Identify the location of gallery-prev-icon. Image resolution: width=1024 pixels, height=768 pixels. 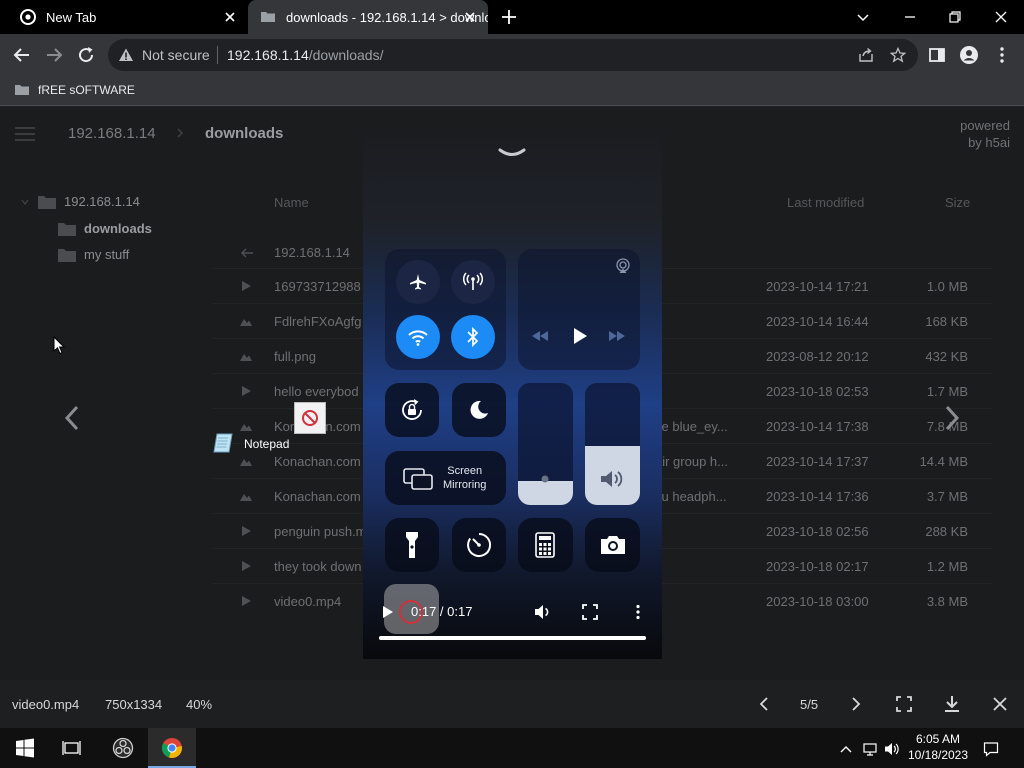
(72, 418).